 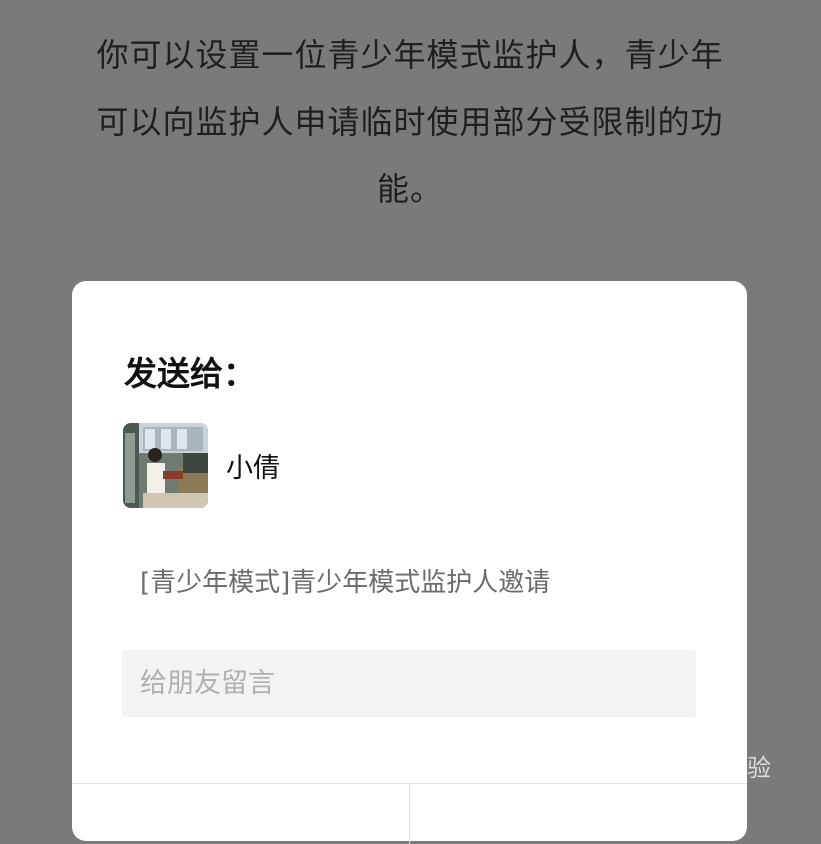 What do you see at coordinates (253, 468) in the screenshot?
I see `recipient-name: 小倩` at bounding box center [253, 468].